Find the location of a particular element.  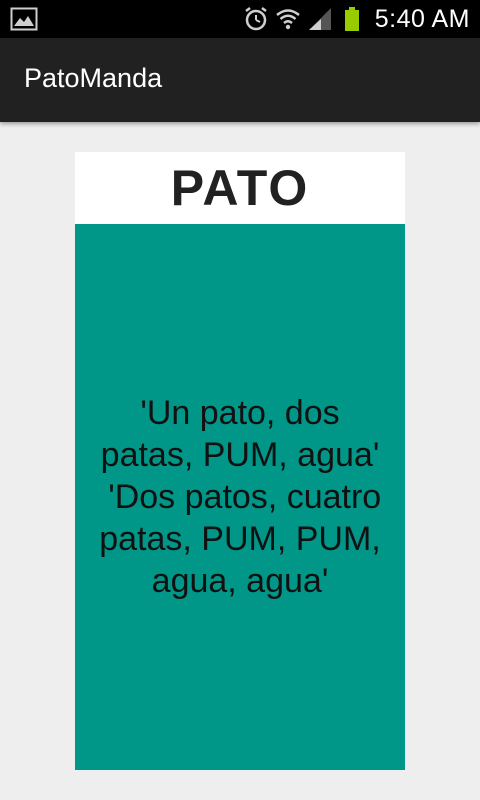

card-text-line: 'Dos patos, cuatro is located at coordinates (240, 497).